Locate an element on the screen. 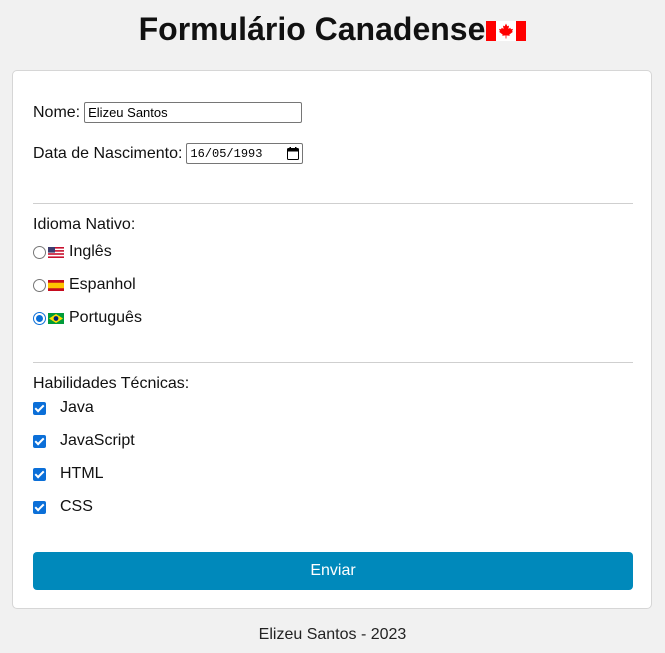 The image size is (665, 653). skill-option-html: HTML is located at coordinates (68, 474).